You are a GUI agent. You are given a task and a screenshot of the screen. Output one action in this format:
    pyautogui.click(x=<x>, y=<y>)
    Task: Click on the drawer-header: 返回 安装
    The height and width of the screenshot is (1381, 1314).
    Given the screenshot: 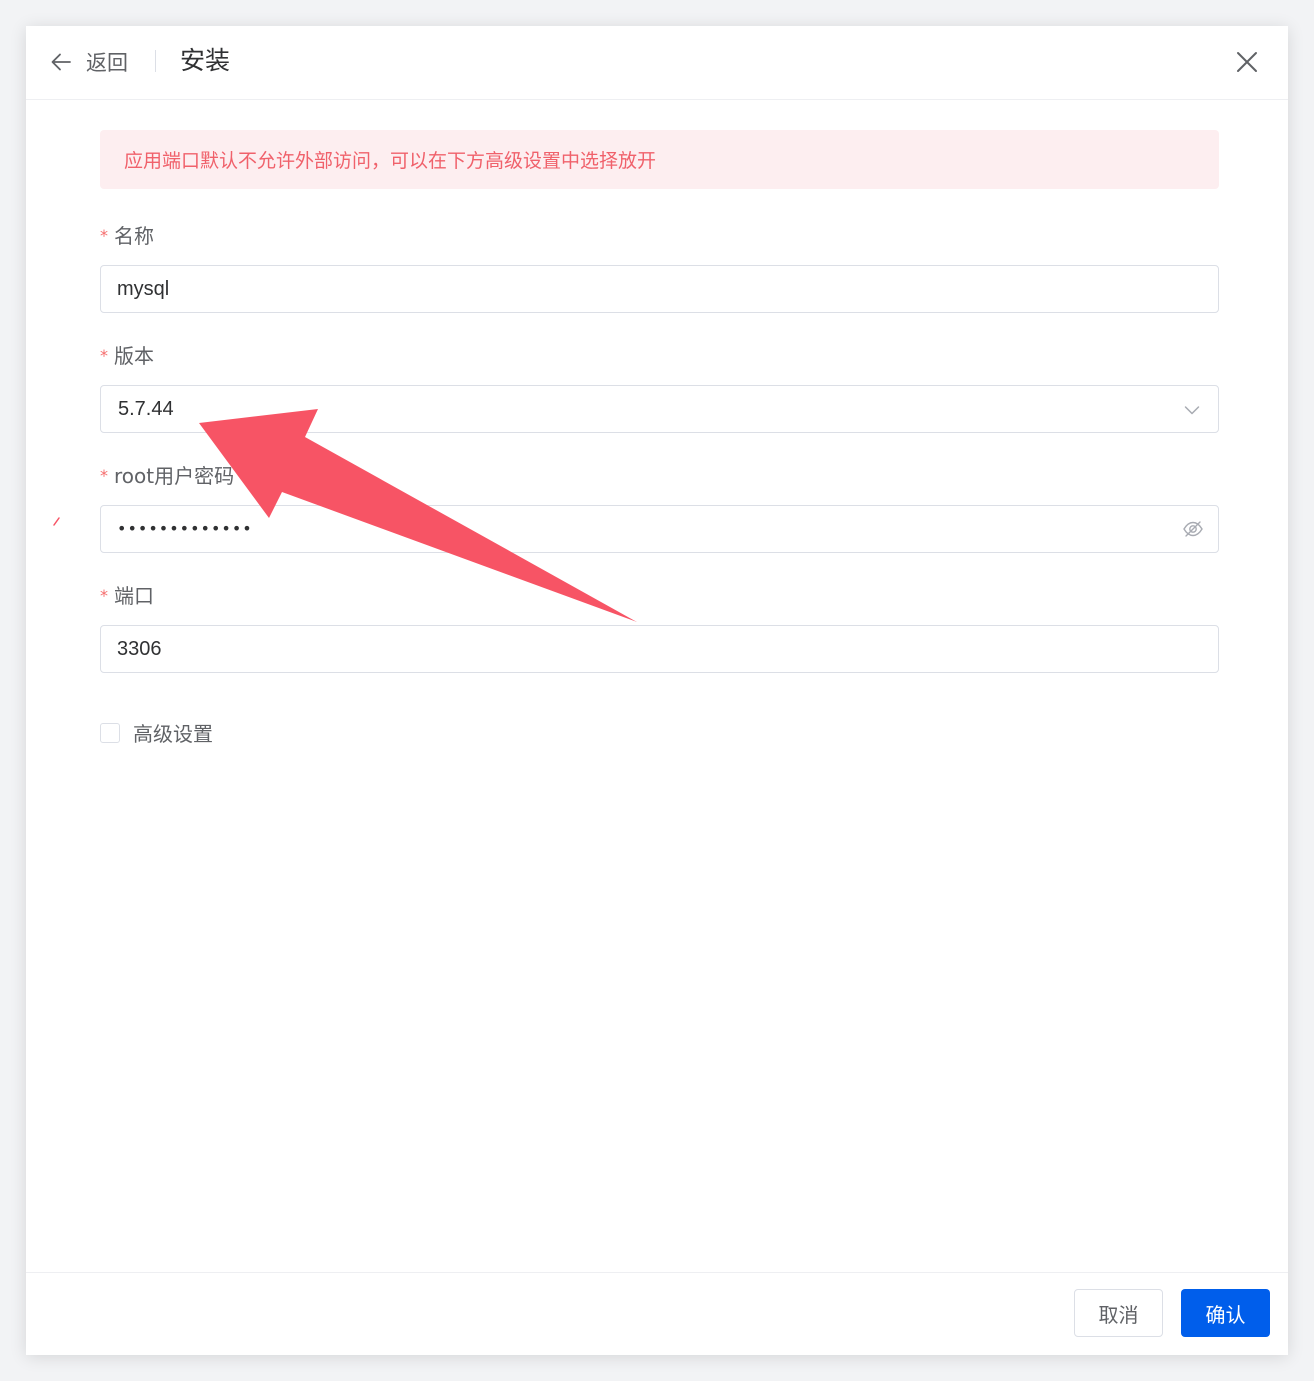 What is the action you would take?
    pyautogui.click(x=657, y=63)
    